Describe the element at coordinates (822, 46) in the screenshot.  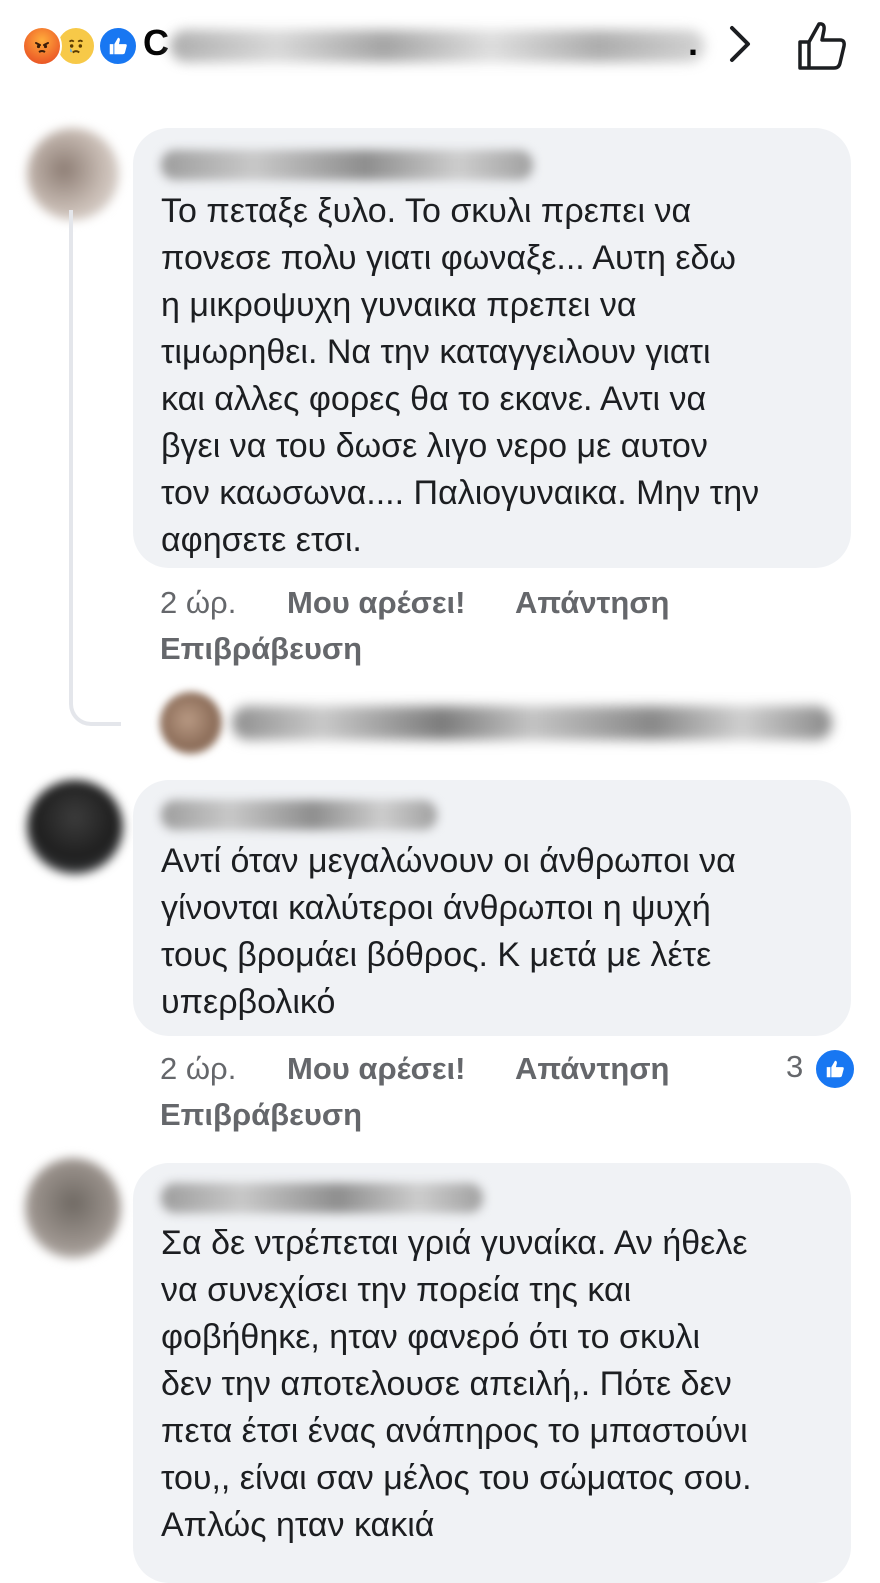
I see `thumbs-up-icon` at that location.